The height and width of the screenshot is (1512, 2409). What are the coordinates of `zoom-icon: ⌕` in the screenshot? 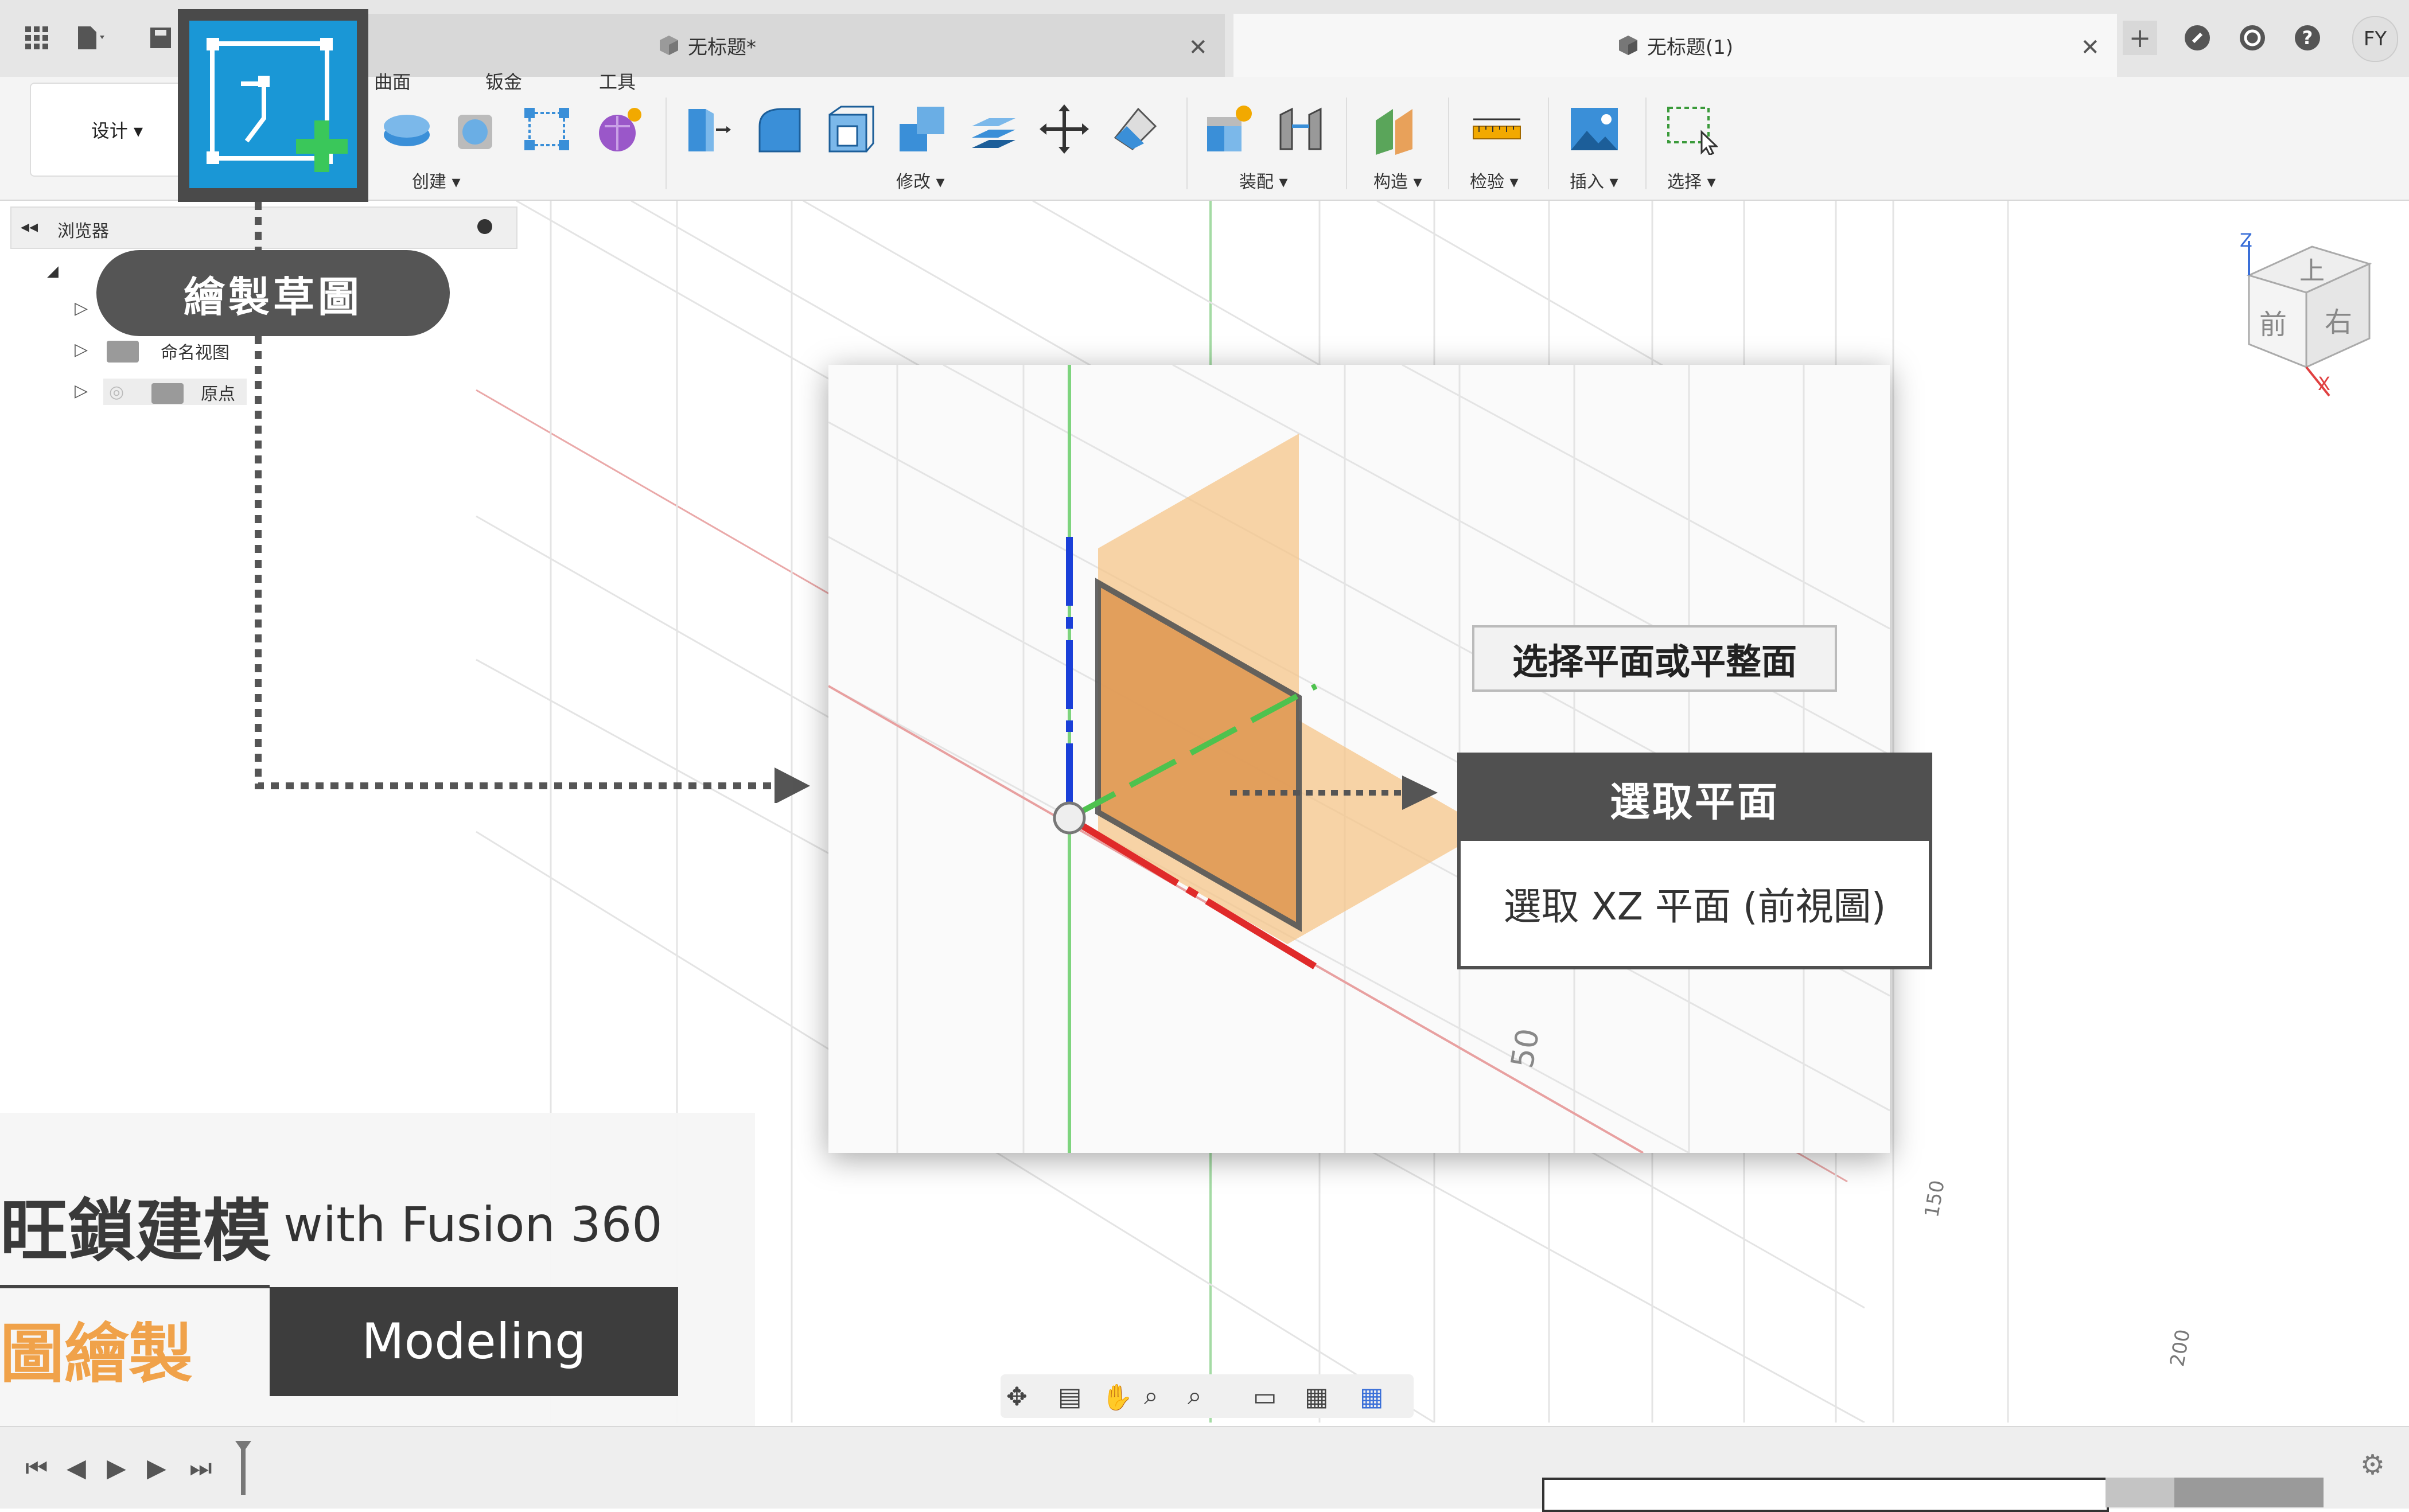 It's located at (1151, 1396).